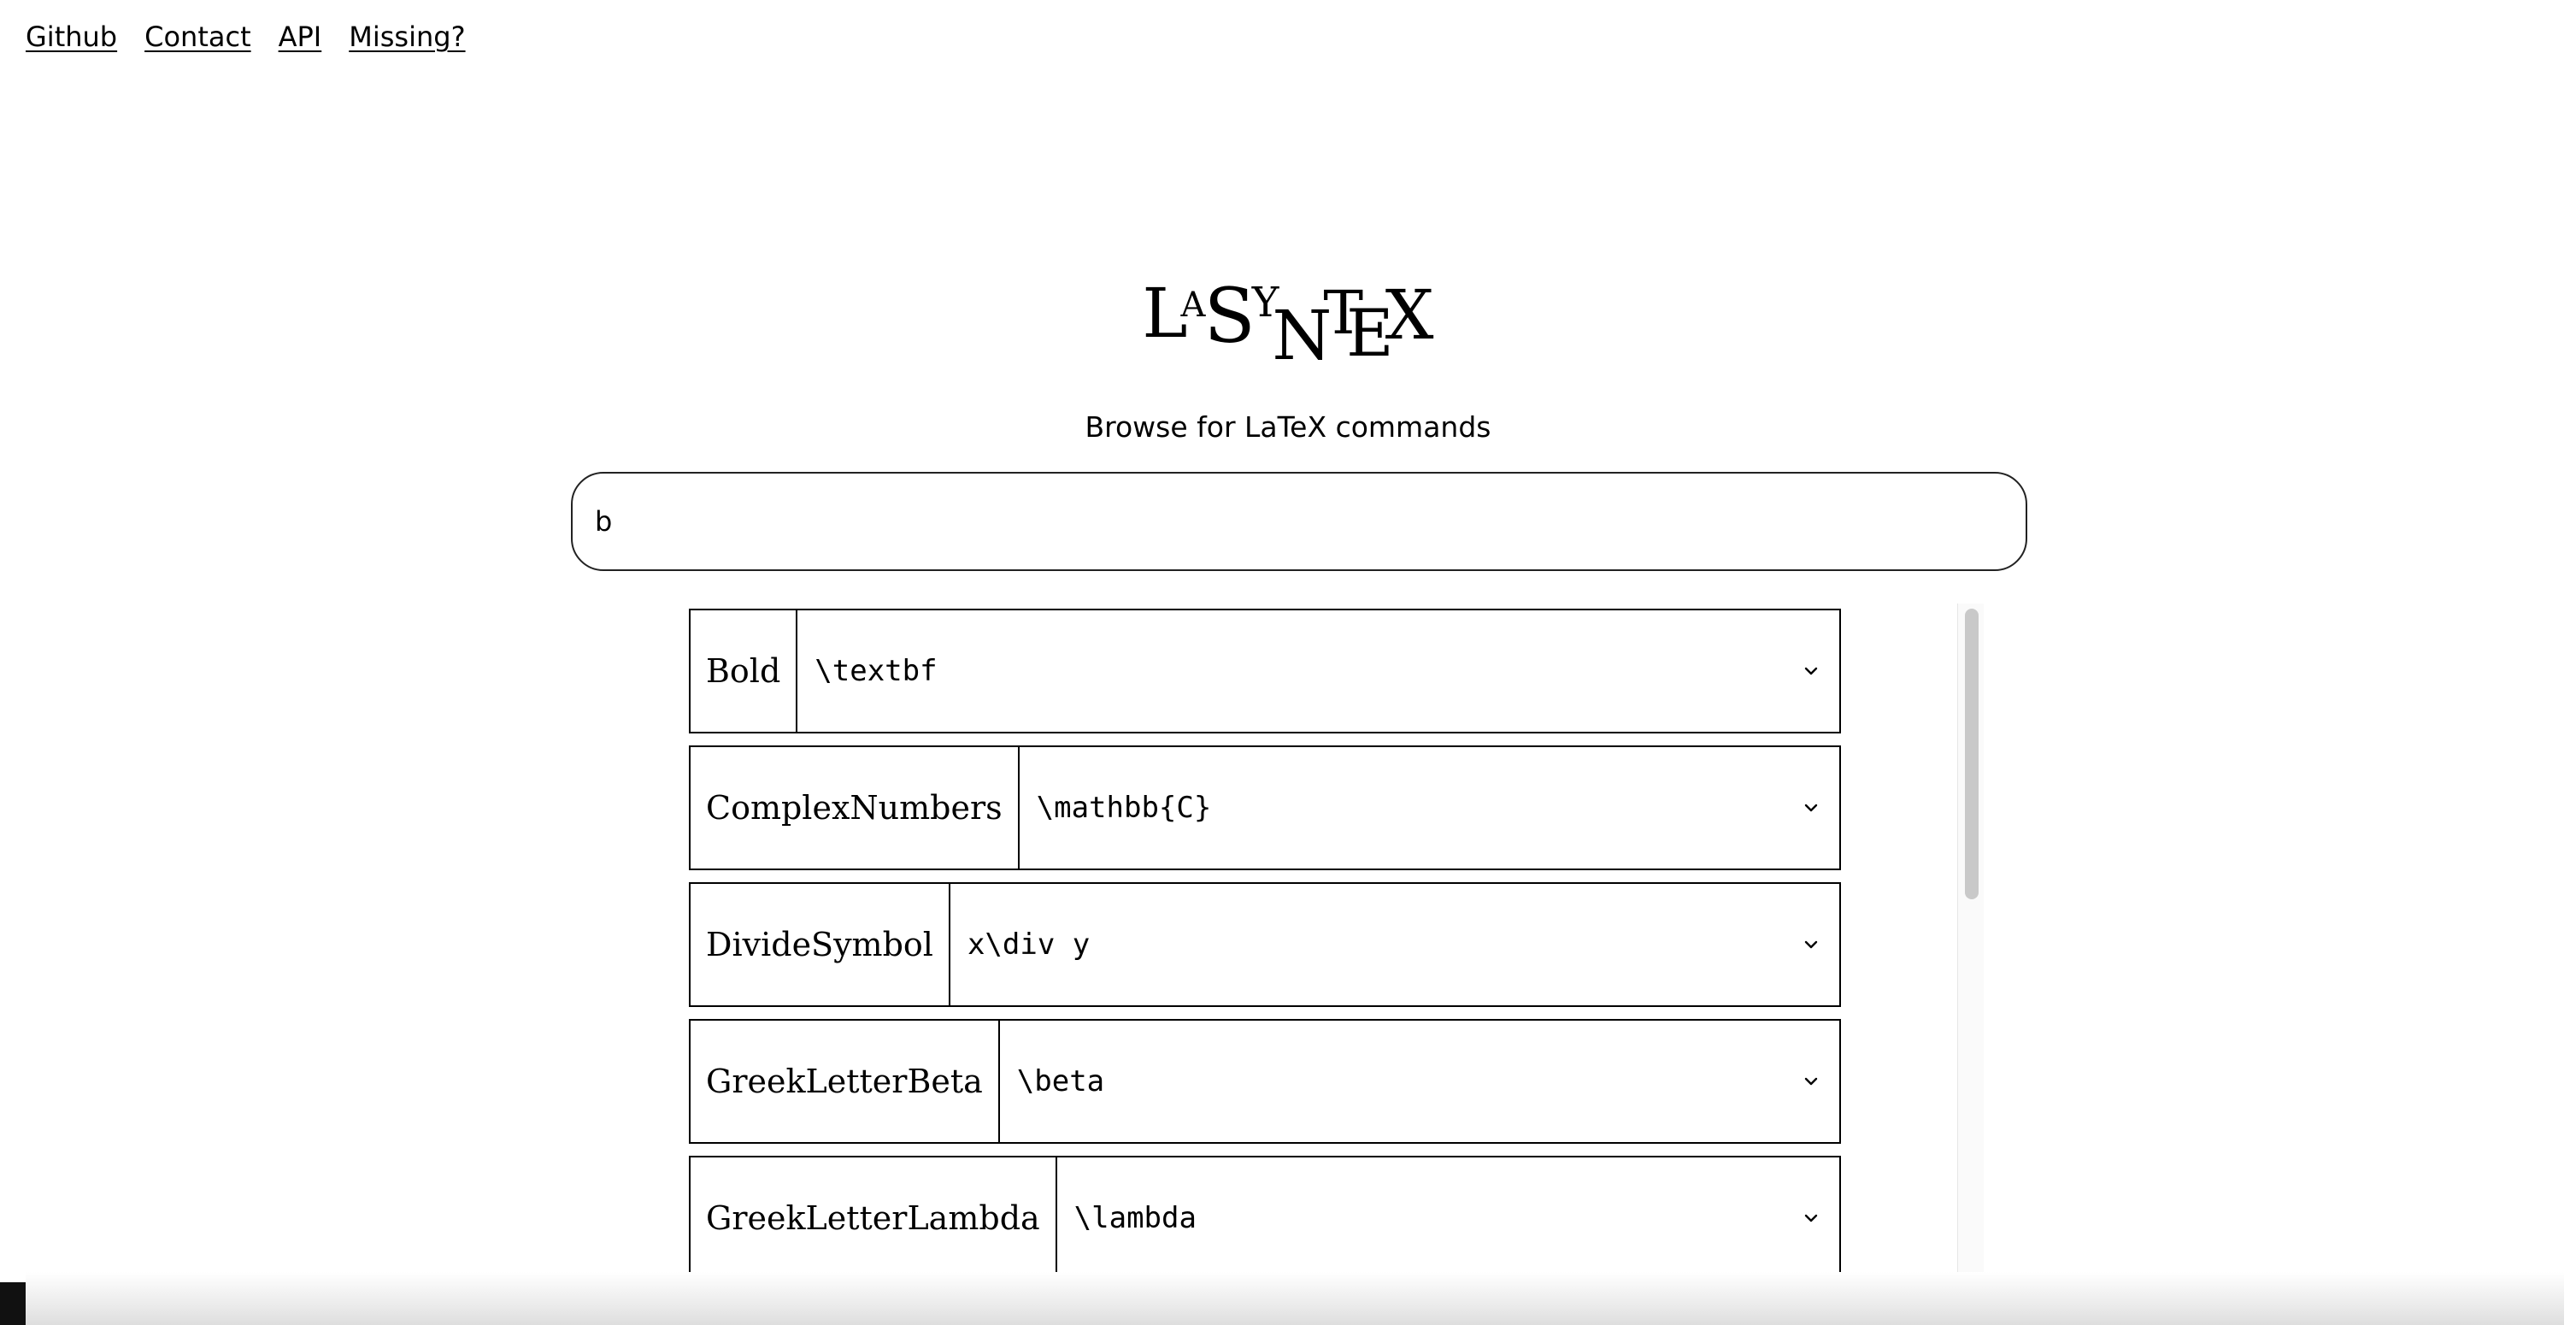 The width and height of the screenshot is (2576, 1325). Describe the element at coordinates (1972, 754) in the screenshot. I see `scrollbar-thumb` at that location.